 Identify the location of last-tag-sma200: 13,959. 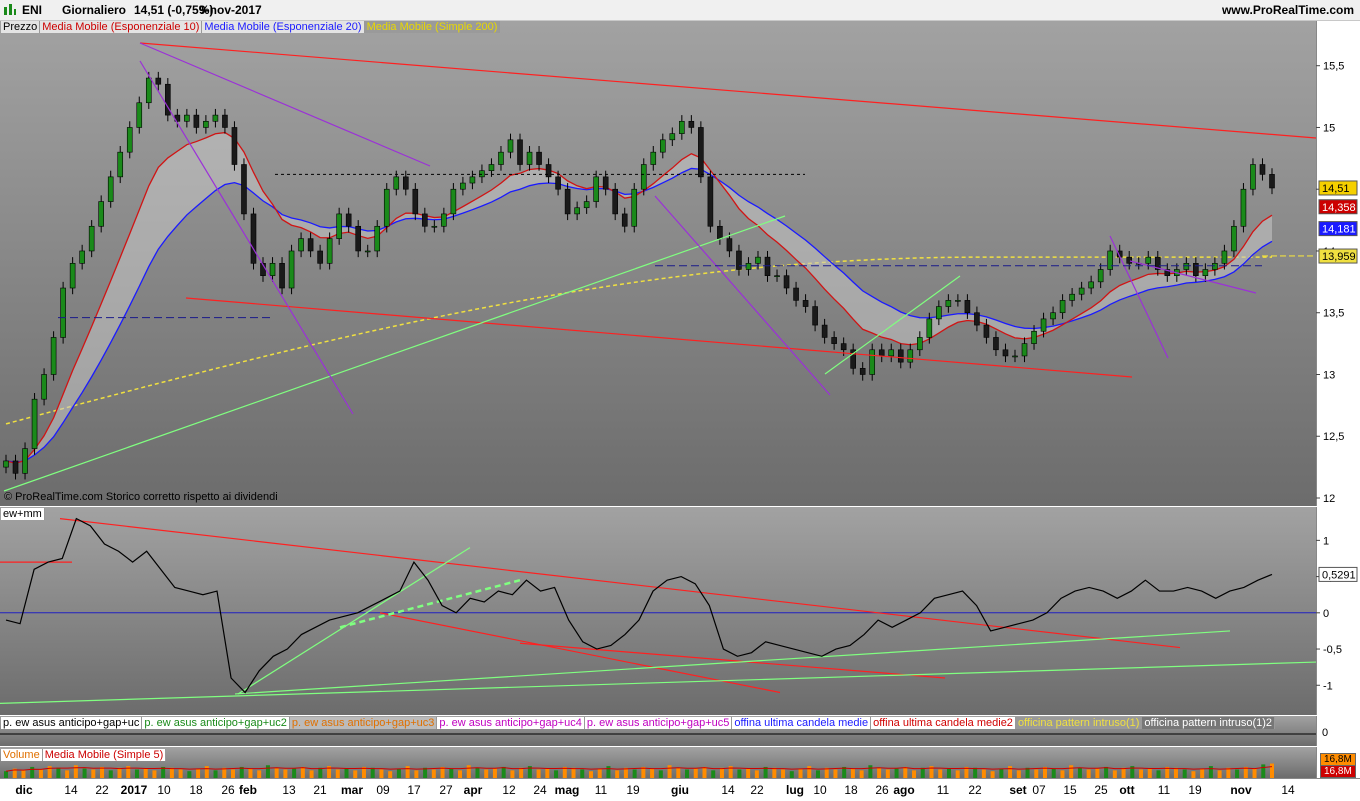
(1339, 257).